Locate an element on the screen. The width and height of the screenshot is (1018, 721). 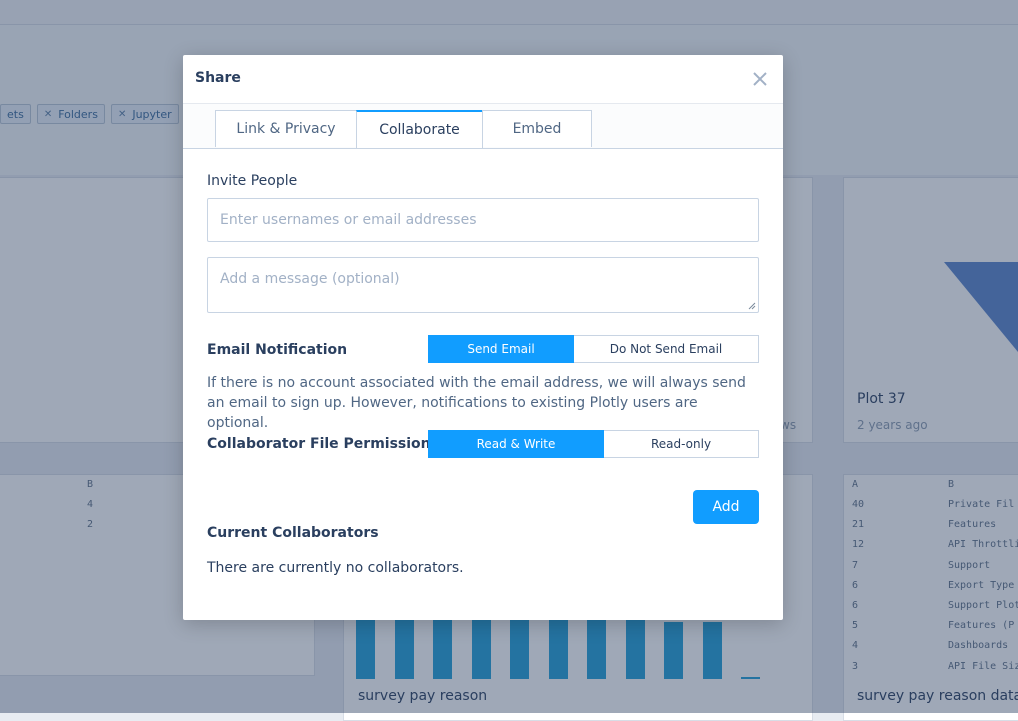
tab-link-privacy: Link & Privacy is located at coordinates (286, 128).